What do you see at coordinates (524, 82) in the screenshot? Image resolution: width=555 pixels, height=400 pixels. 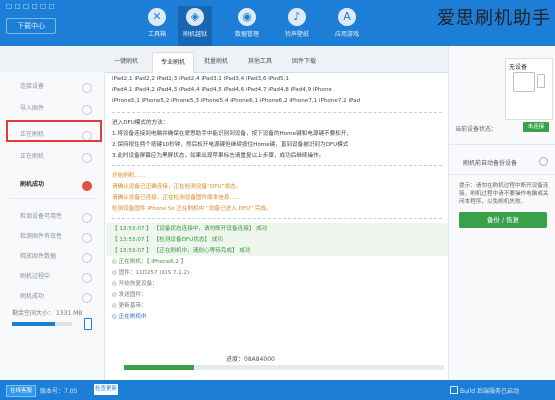 I see `tablet-icon` at bounding box center [524, 82].